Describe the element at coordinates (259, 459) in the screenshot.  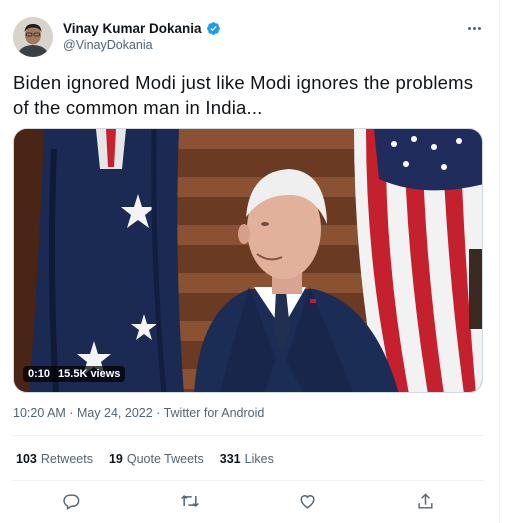
I see `likes-label: Likes` at that location.